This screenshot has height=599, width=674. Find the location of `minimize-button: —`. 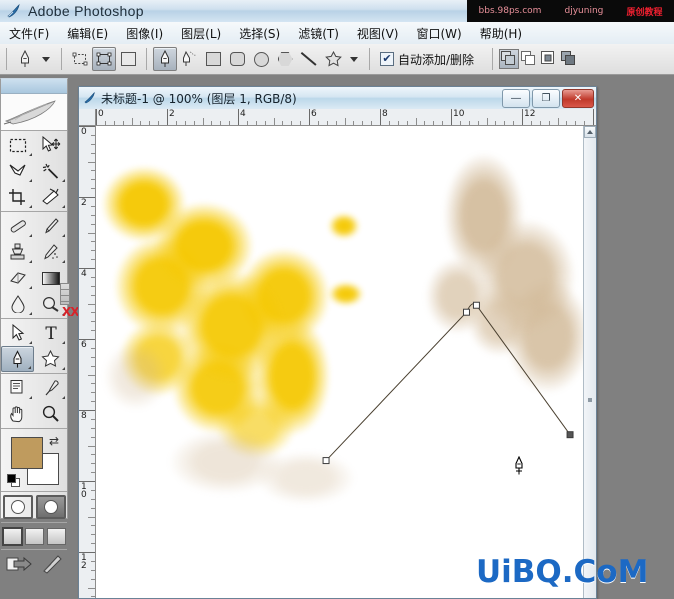

minimize-button: — is located at coordinates (516, 98).